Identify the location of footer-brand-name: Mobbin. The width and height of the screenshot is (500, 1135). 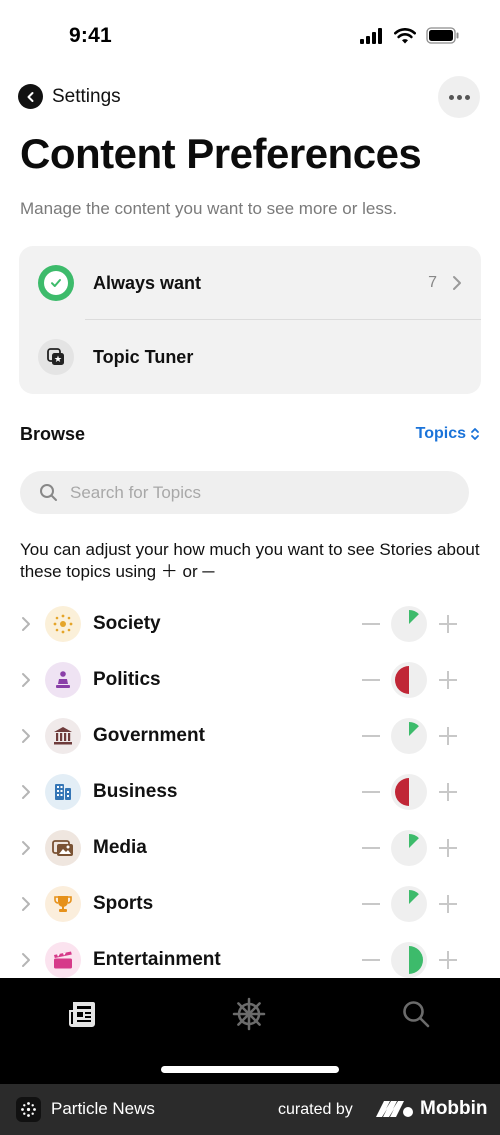
(454, 1108).